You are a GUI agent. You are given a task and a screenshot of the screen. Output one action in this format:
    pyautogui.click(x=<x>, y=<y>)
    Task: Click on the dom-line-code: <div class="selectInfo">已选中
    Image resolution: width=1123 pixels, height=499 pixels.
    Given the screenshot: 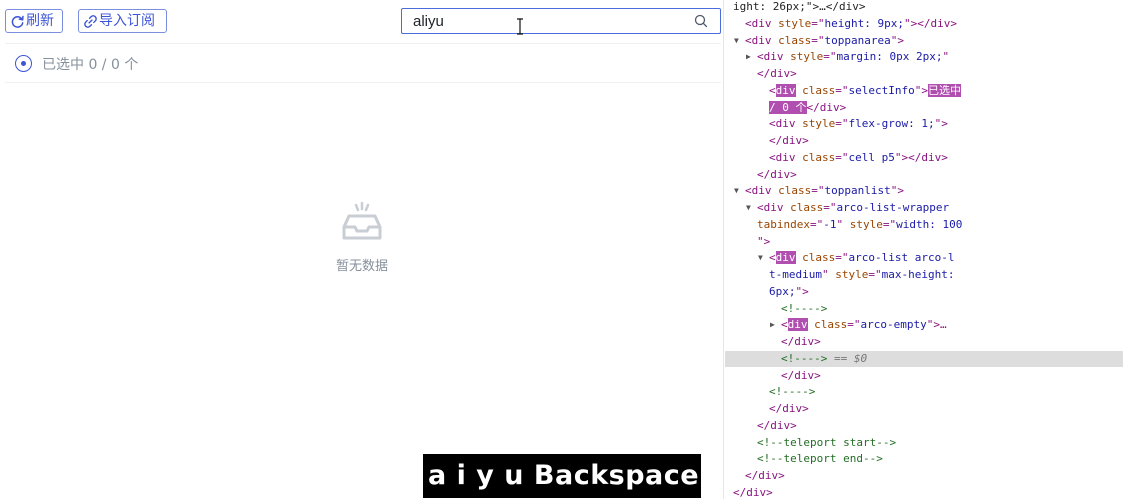 What is the action you would take?
    pyautogui.click(x=865, y=91)
    